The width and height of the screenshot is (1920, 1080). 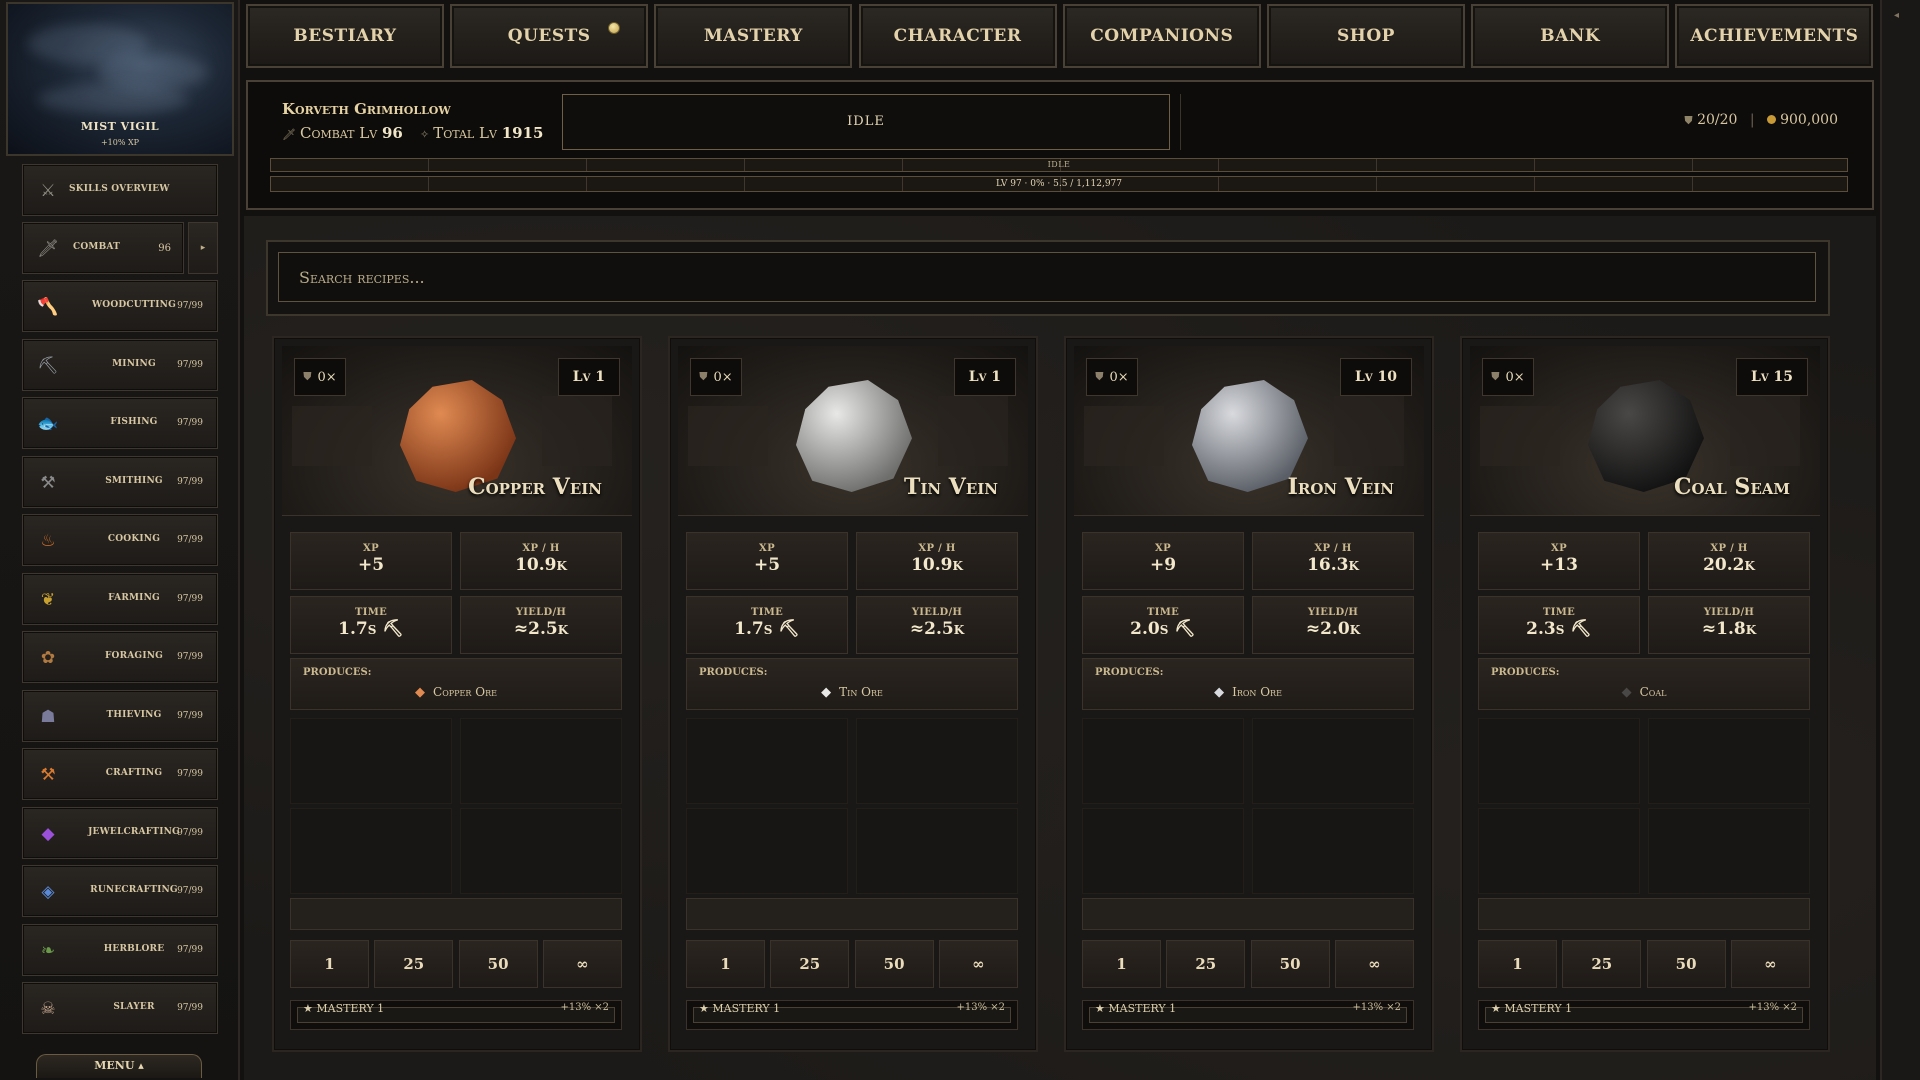 What do you see at coordinates (48, 482) in the screenshot?
I see `anvil-icon: ⚒` at bounding box center [48, 482].